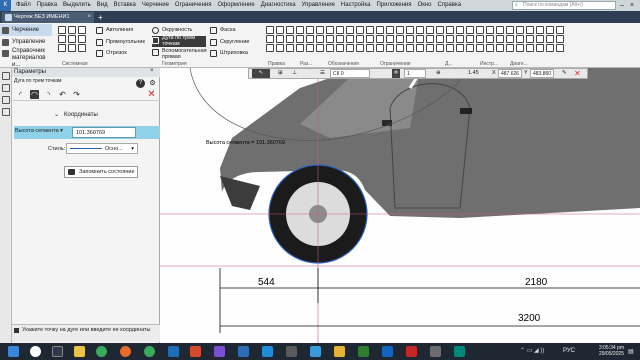 The width and height of the screenshot is (640, 360). Describe the element at coordinates (72, 39) in the screenshot. I see `print-icon` at that location.